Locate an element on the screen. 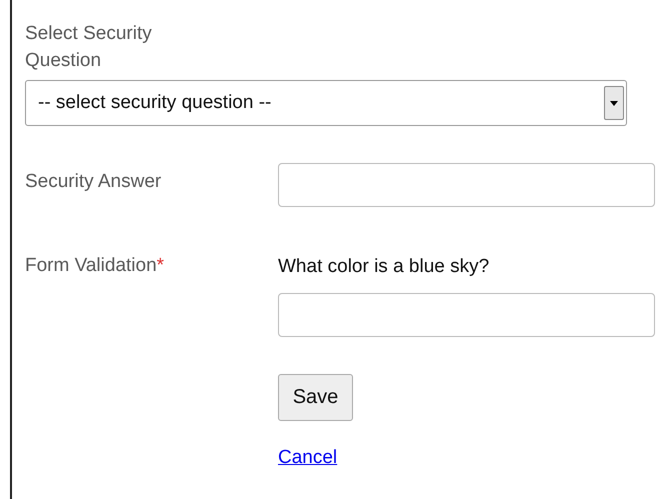 This screenshot has height=499, width=658. required-mark: * is located at coordinates (160, 265).